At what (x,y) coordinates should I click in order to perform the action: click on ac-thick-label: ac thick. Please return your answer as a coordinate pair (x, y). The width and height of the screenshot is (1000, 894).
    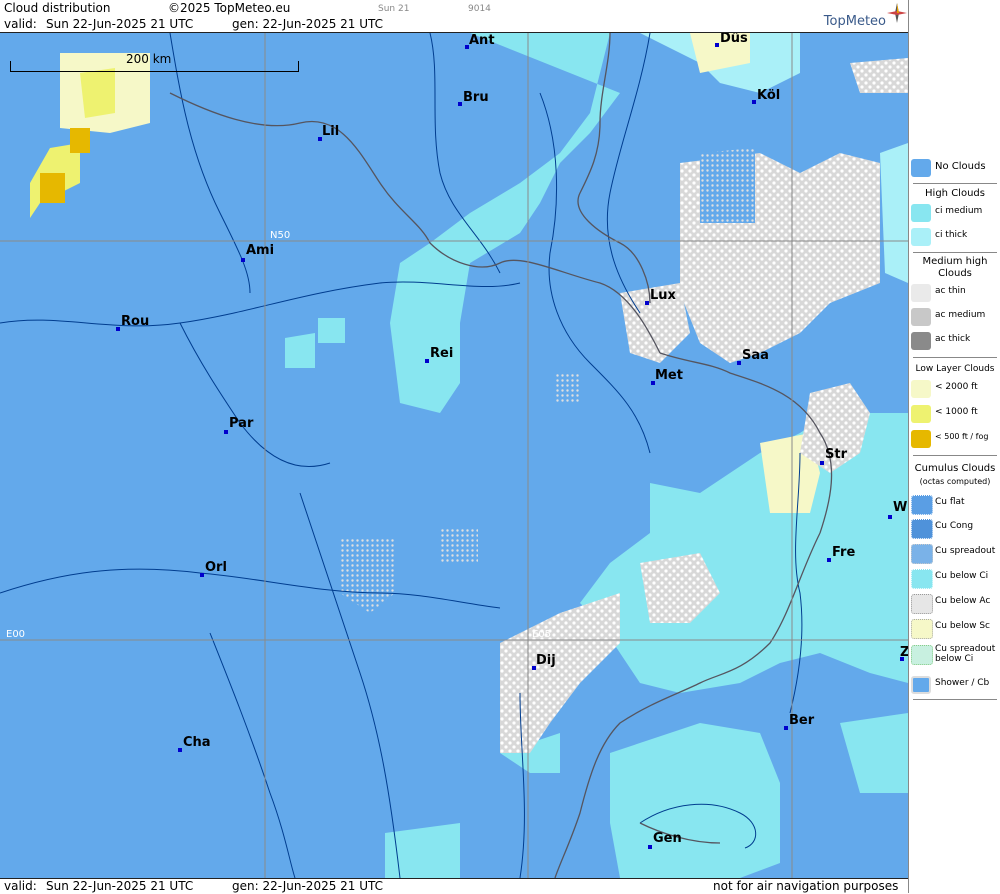
    Looking at the image, I should click on (953, 339).